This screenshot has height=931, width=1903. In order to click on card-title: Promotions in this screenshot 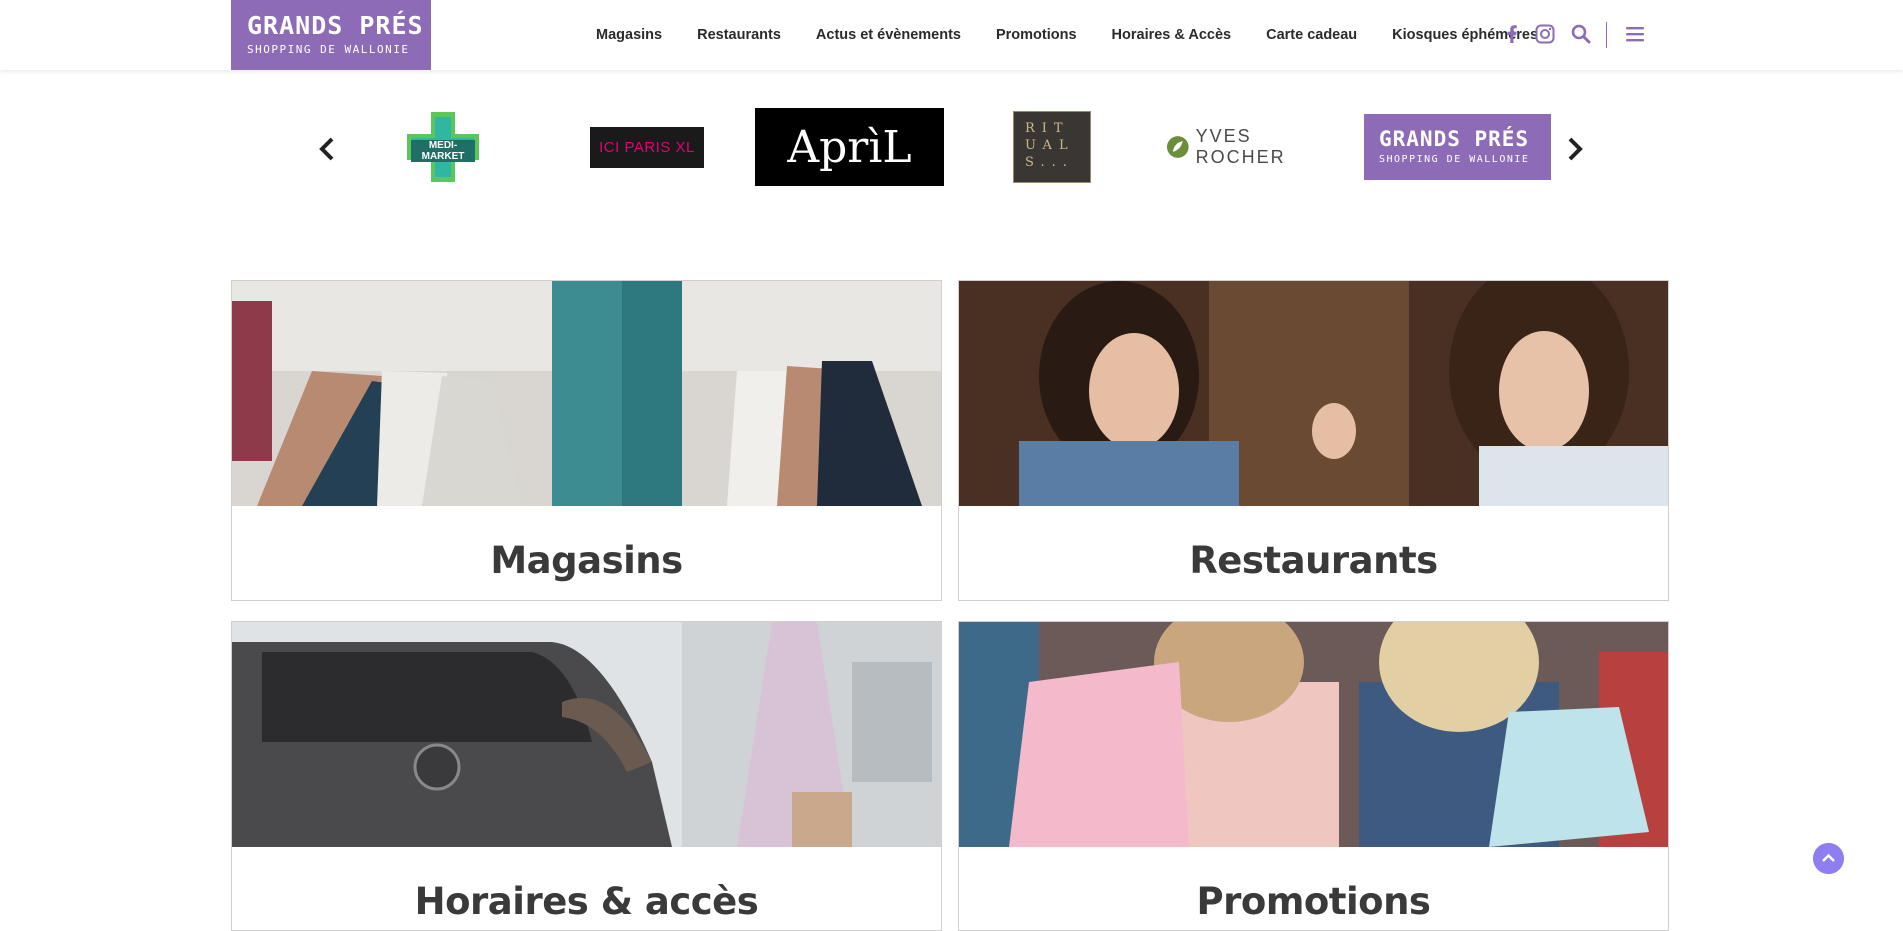, I will do `click(1313, 901)`.